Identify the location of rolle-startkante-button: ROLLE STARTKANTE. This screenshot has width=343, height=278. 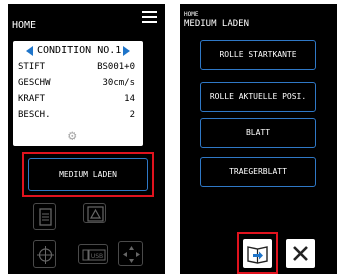
(258, 55).